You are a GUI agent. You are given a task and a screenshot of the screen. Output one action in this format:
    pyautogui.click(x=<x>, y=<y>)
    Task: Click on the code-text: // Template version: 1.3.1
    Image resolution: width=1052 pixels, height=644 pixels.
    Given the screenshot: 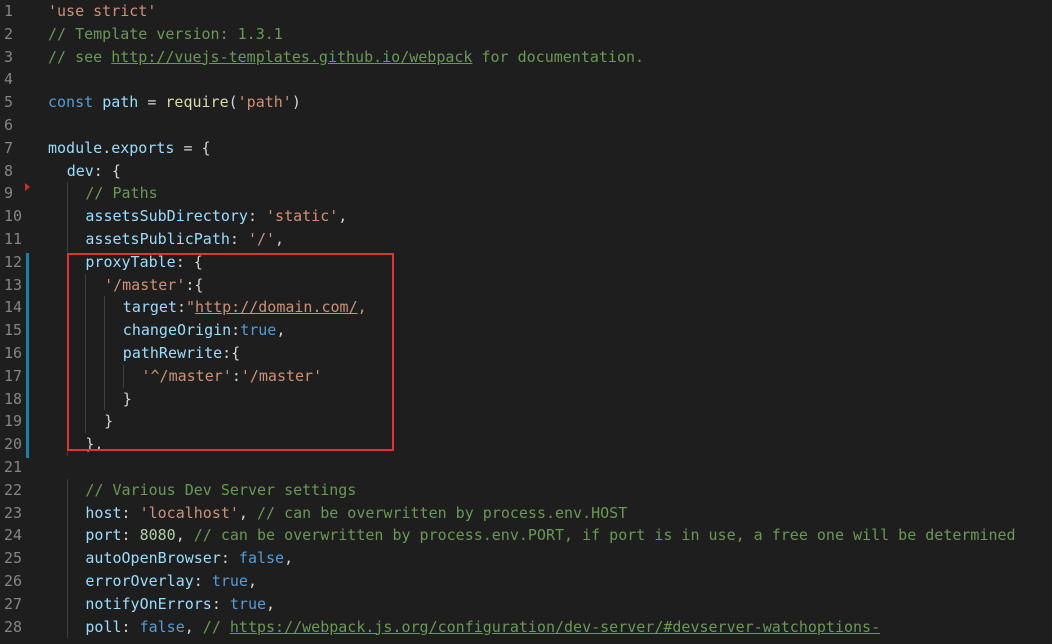 What is the action you would take?
    pyautogui.click(x=165, y=34)
    